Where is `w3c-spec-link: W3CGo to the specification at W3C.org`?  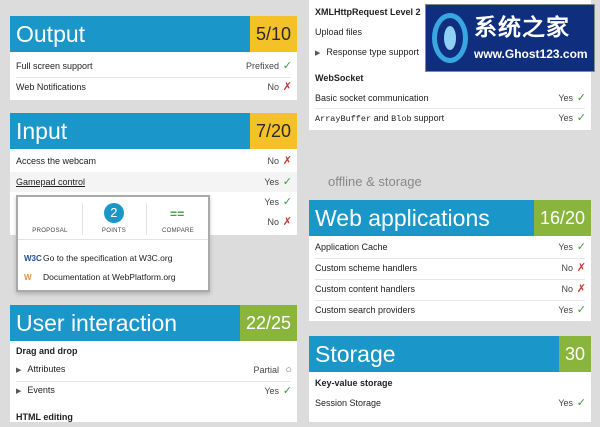 w3c-spec-link: W3CGo to the specification at W3C.org is located at coordinates (98, 258).